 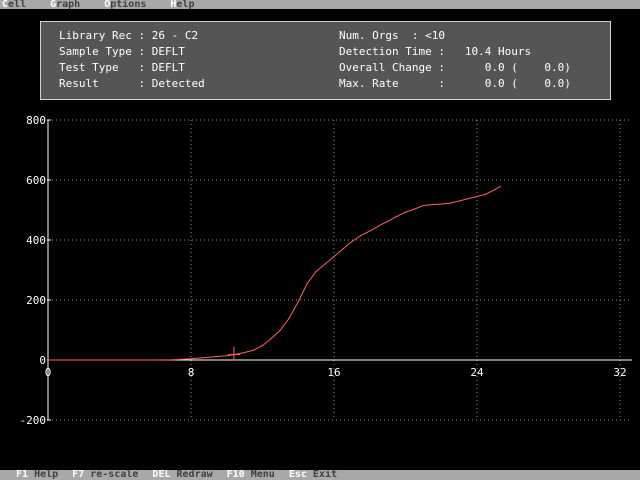 What do you see at coordinates (78, 475) in the screenshot?
I see `fkey-rescale-key: F7` at bounding box center [78, 475].